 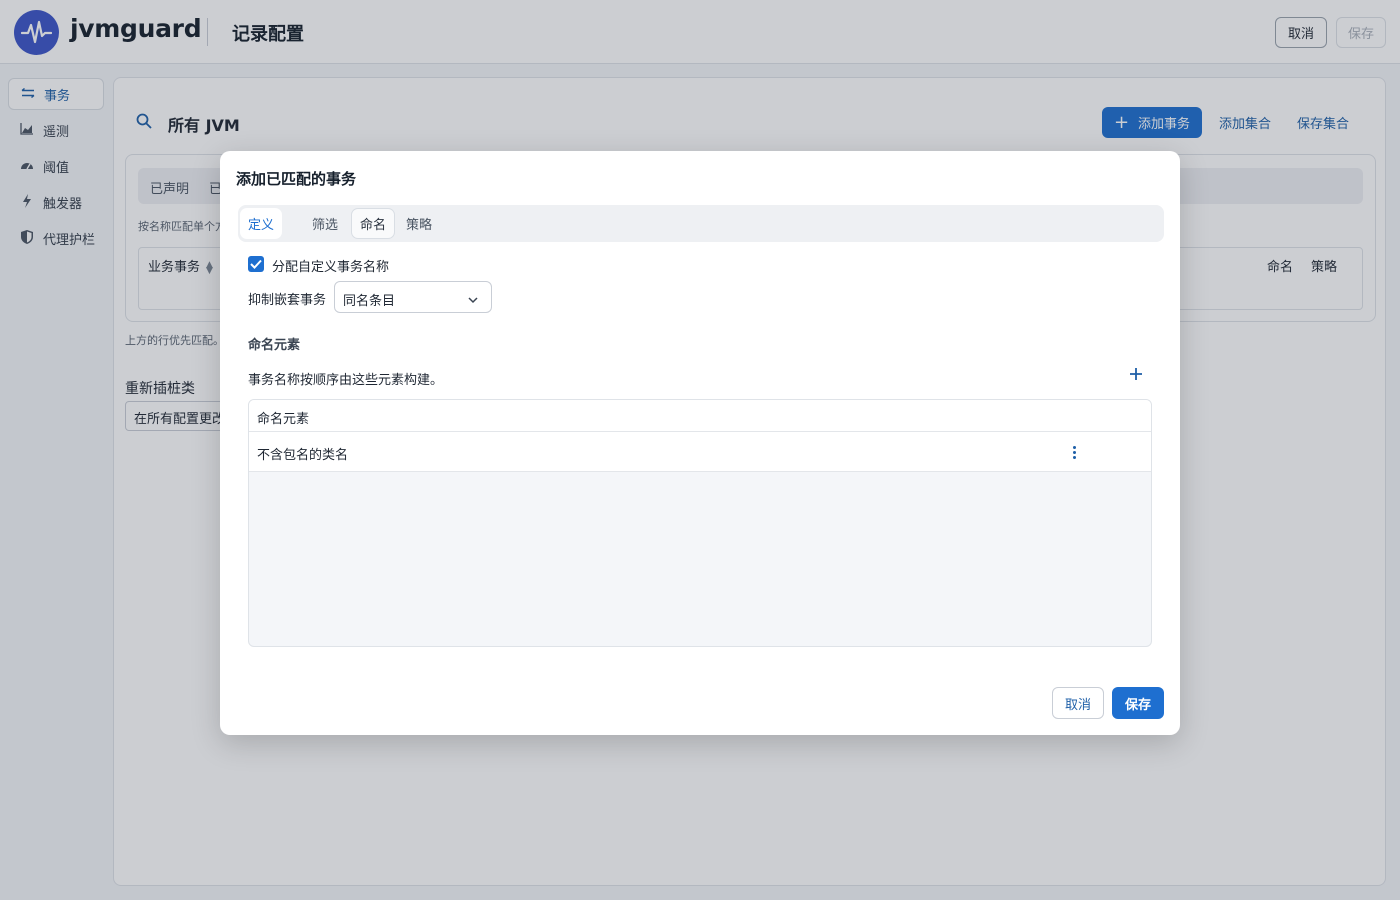 I want to click on suppress-nested-label: 抑制嵌套事务, so click(x=287, y=300).